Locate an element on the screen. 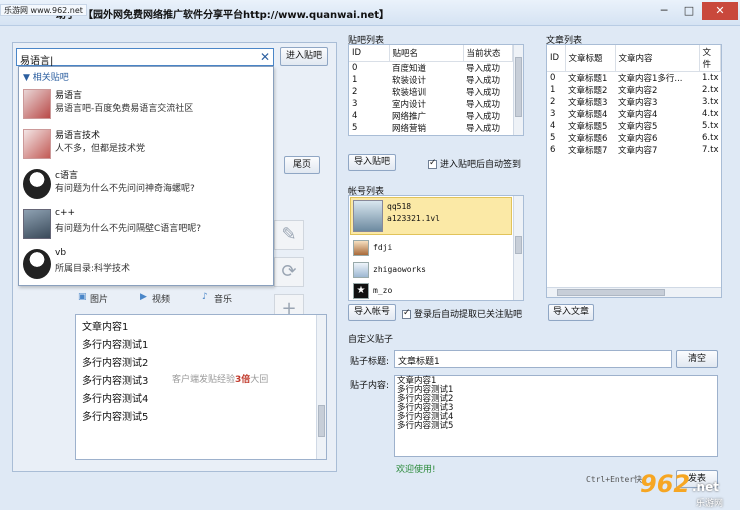  close-button: ✕ is located at coordinates (720, 11).